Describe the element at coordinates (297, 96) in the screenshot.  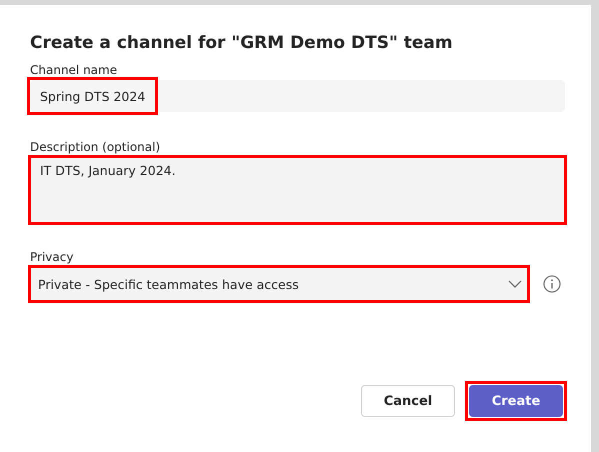
I see `channel-name-field: Spring DTS 2024` at that location.